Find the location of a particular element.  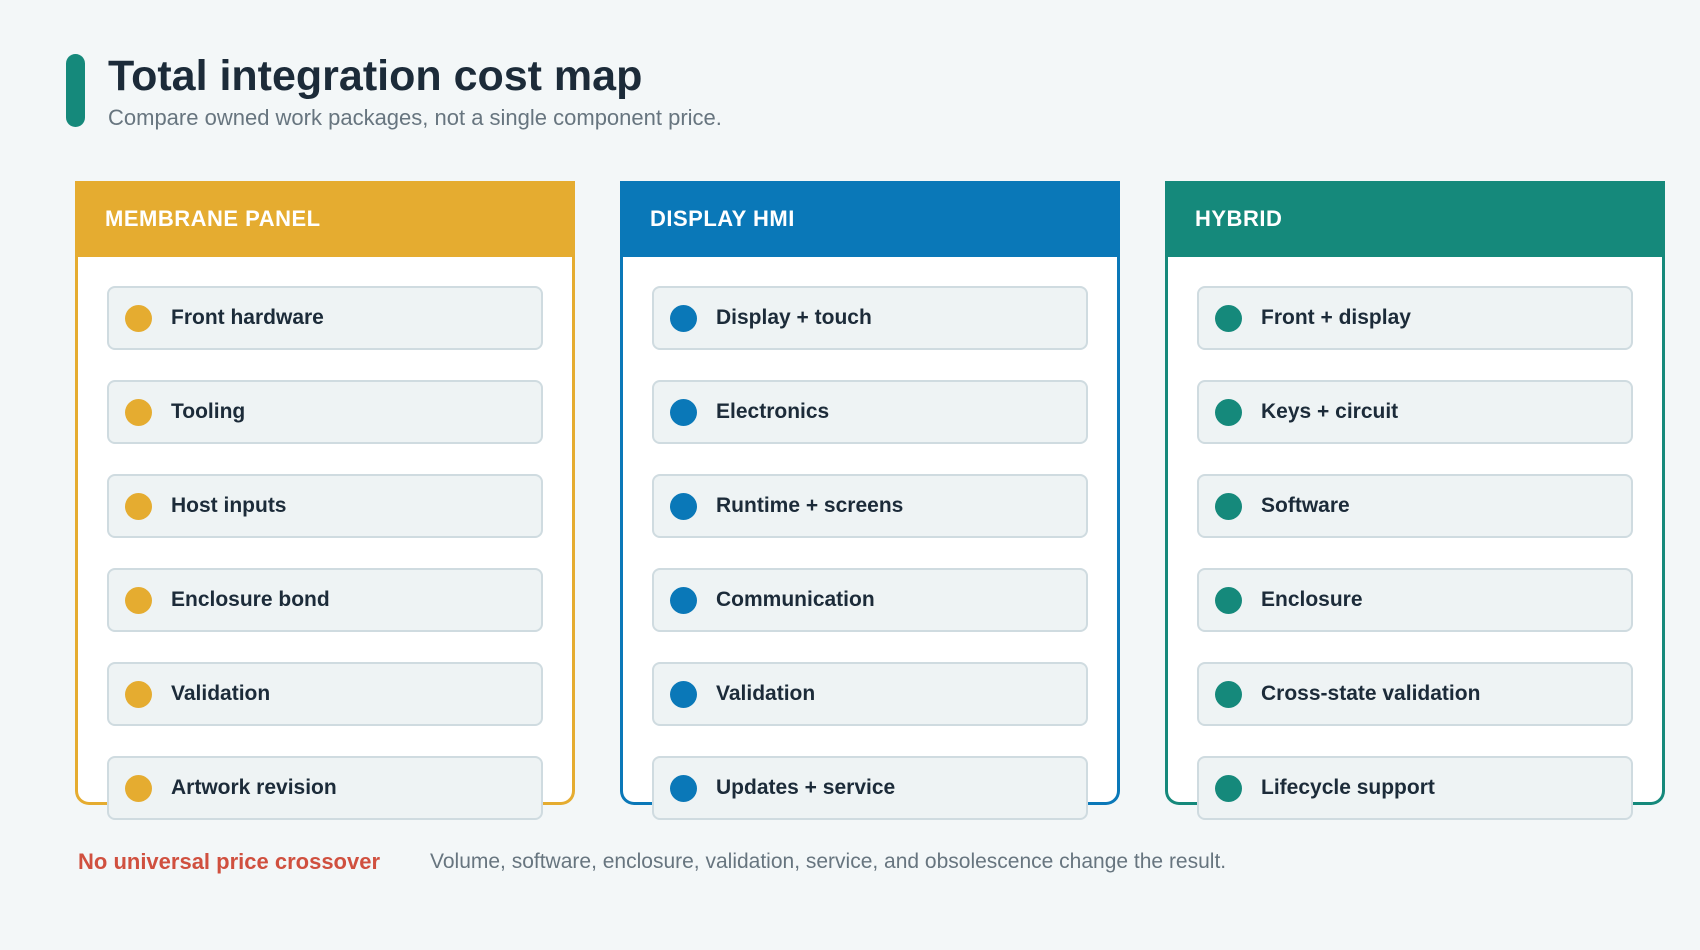

page-title: Total integration cost map is located at coordinates (375, 76).